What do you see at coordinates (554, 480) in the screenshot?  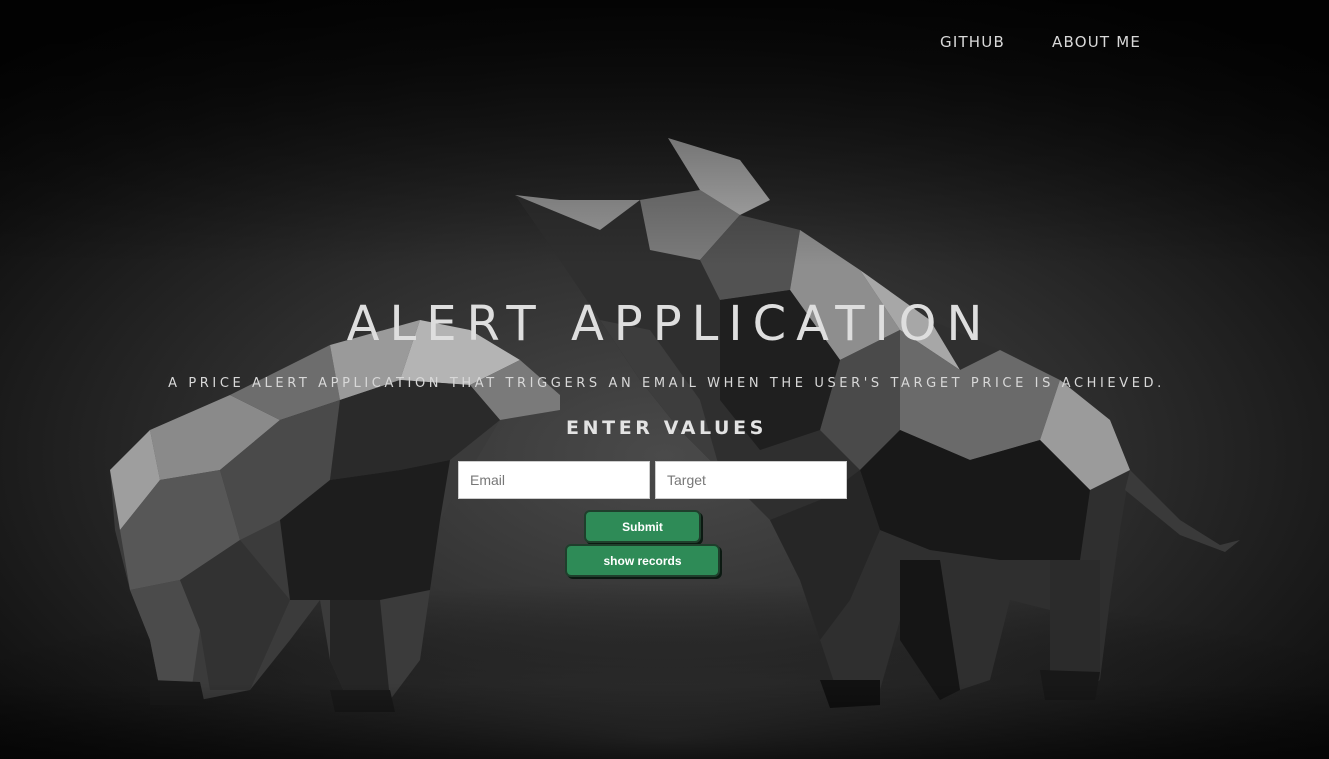 I see `email-field` at bounding box center [554, 480].